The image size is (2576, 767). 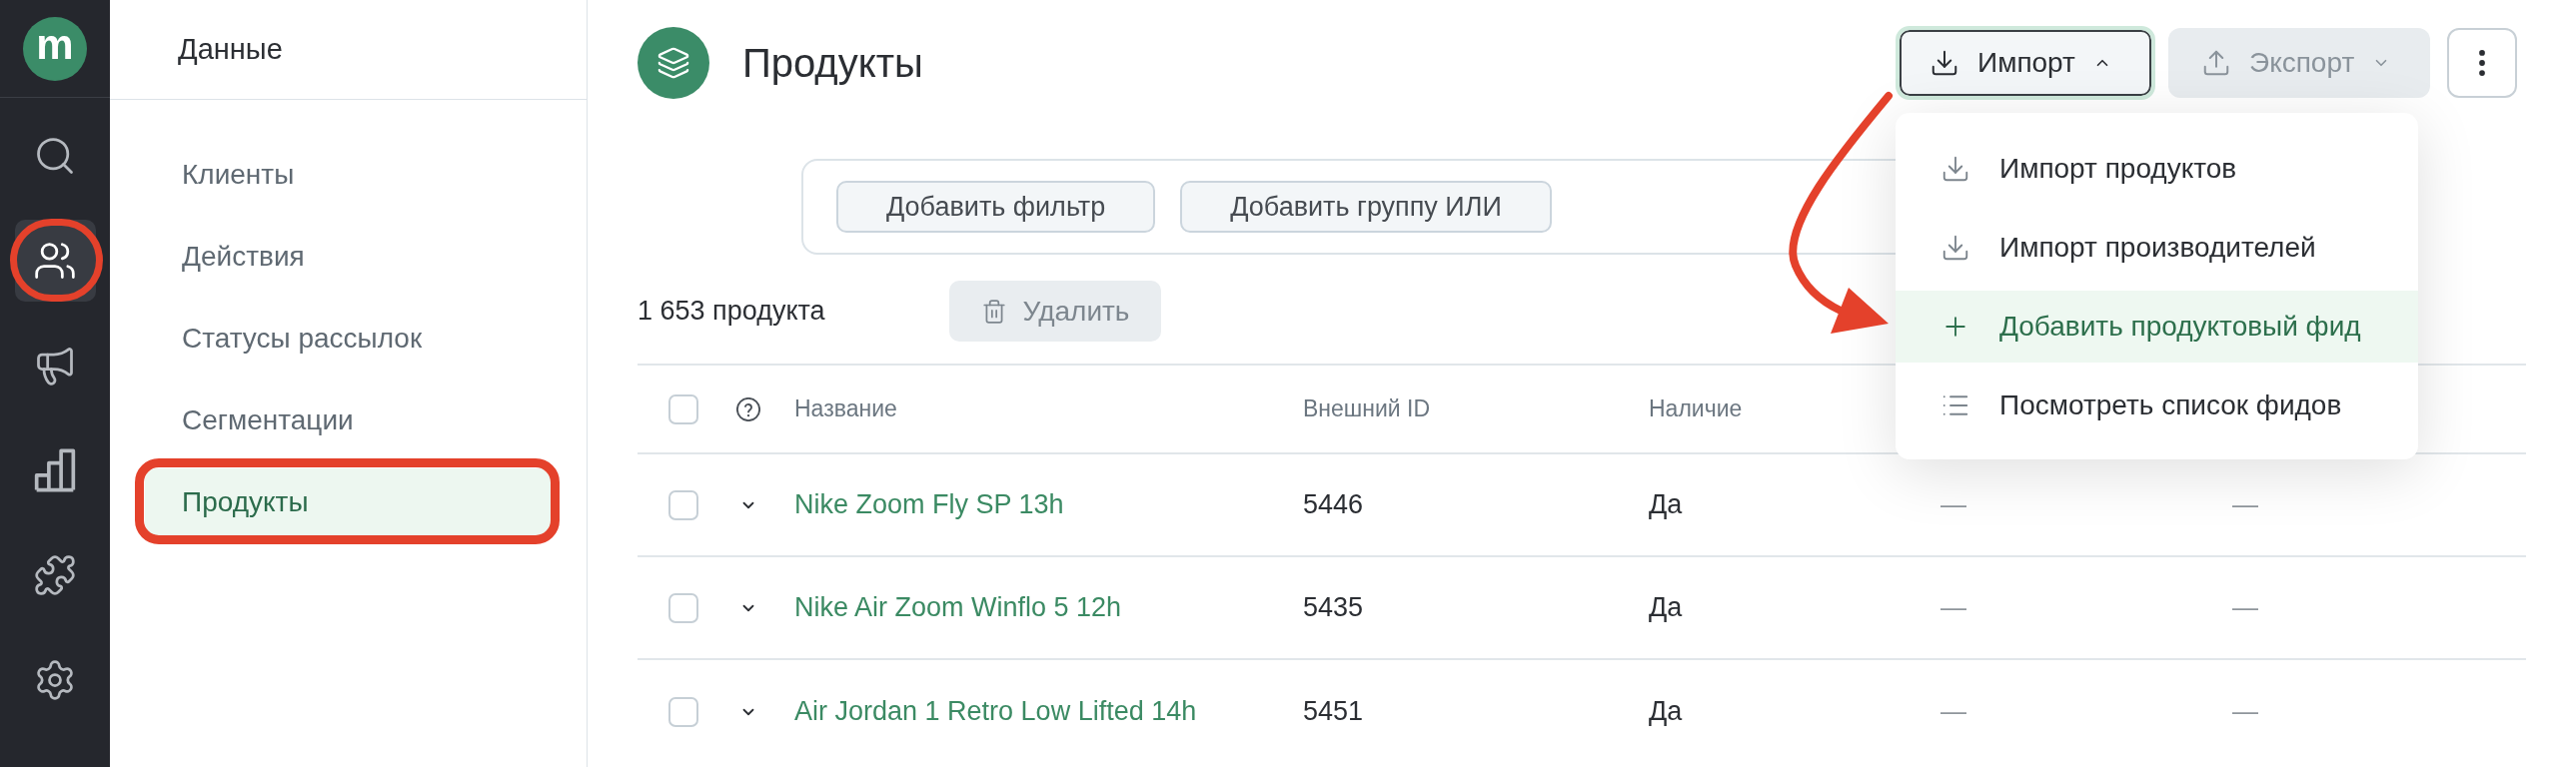 I want to click on import-button: Импорт, so click(x=2025, y=63).